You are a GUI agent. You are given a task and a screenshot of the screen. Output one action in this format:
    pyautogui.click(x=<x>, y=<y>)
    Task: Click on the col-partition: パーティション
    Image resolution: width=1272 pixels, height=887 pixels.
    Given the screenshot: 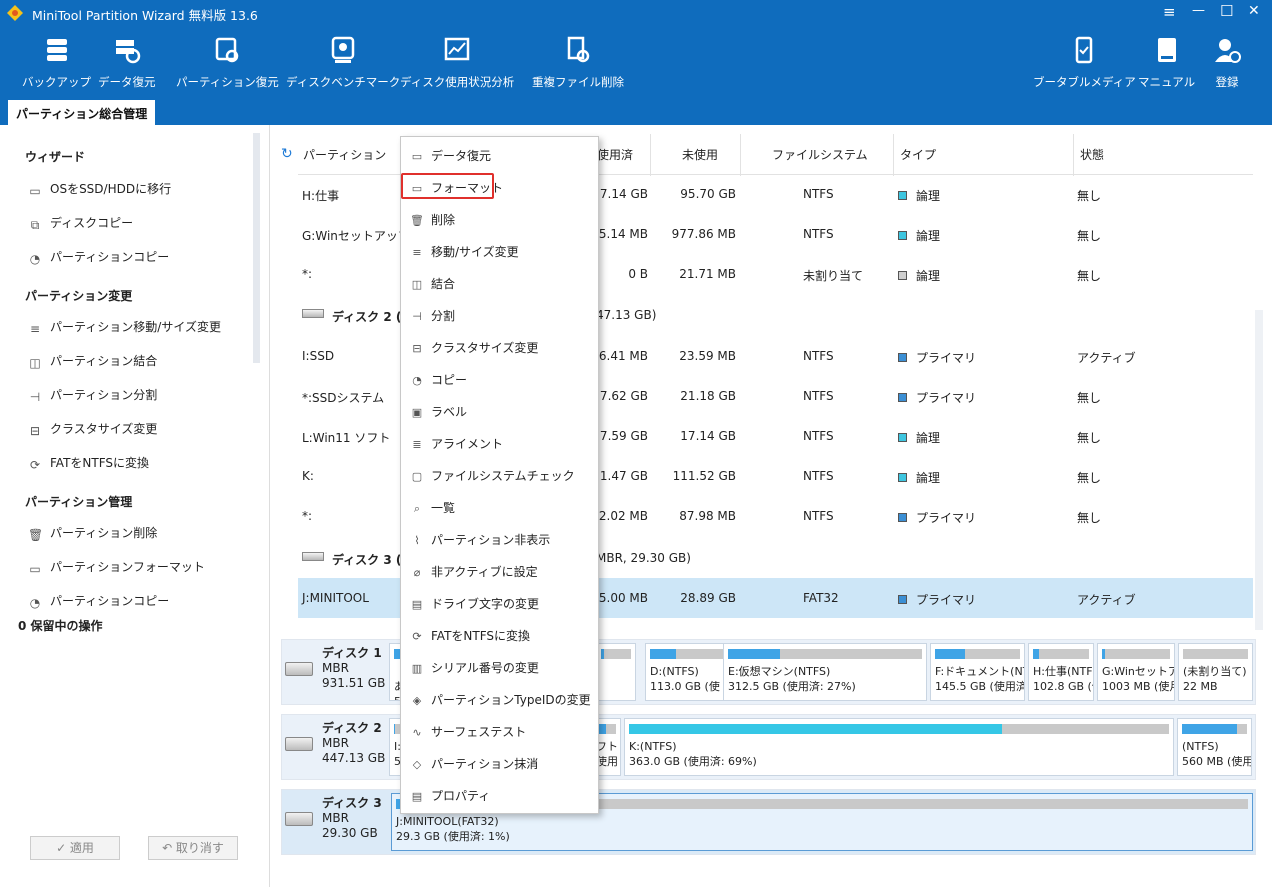 What is the action you would take?
    pyautogui.click(x=344, y=154)
    